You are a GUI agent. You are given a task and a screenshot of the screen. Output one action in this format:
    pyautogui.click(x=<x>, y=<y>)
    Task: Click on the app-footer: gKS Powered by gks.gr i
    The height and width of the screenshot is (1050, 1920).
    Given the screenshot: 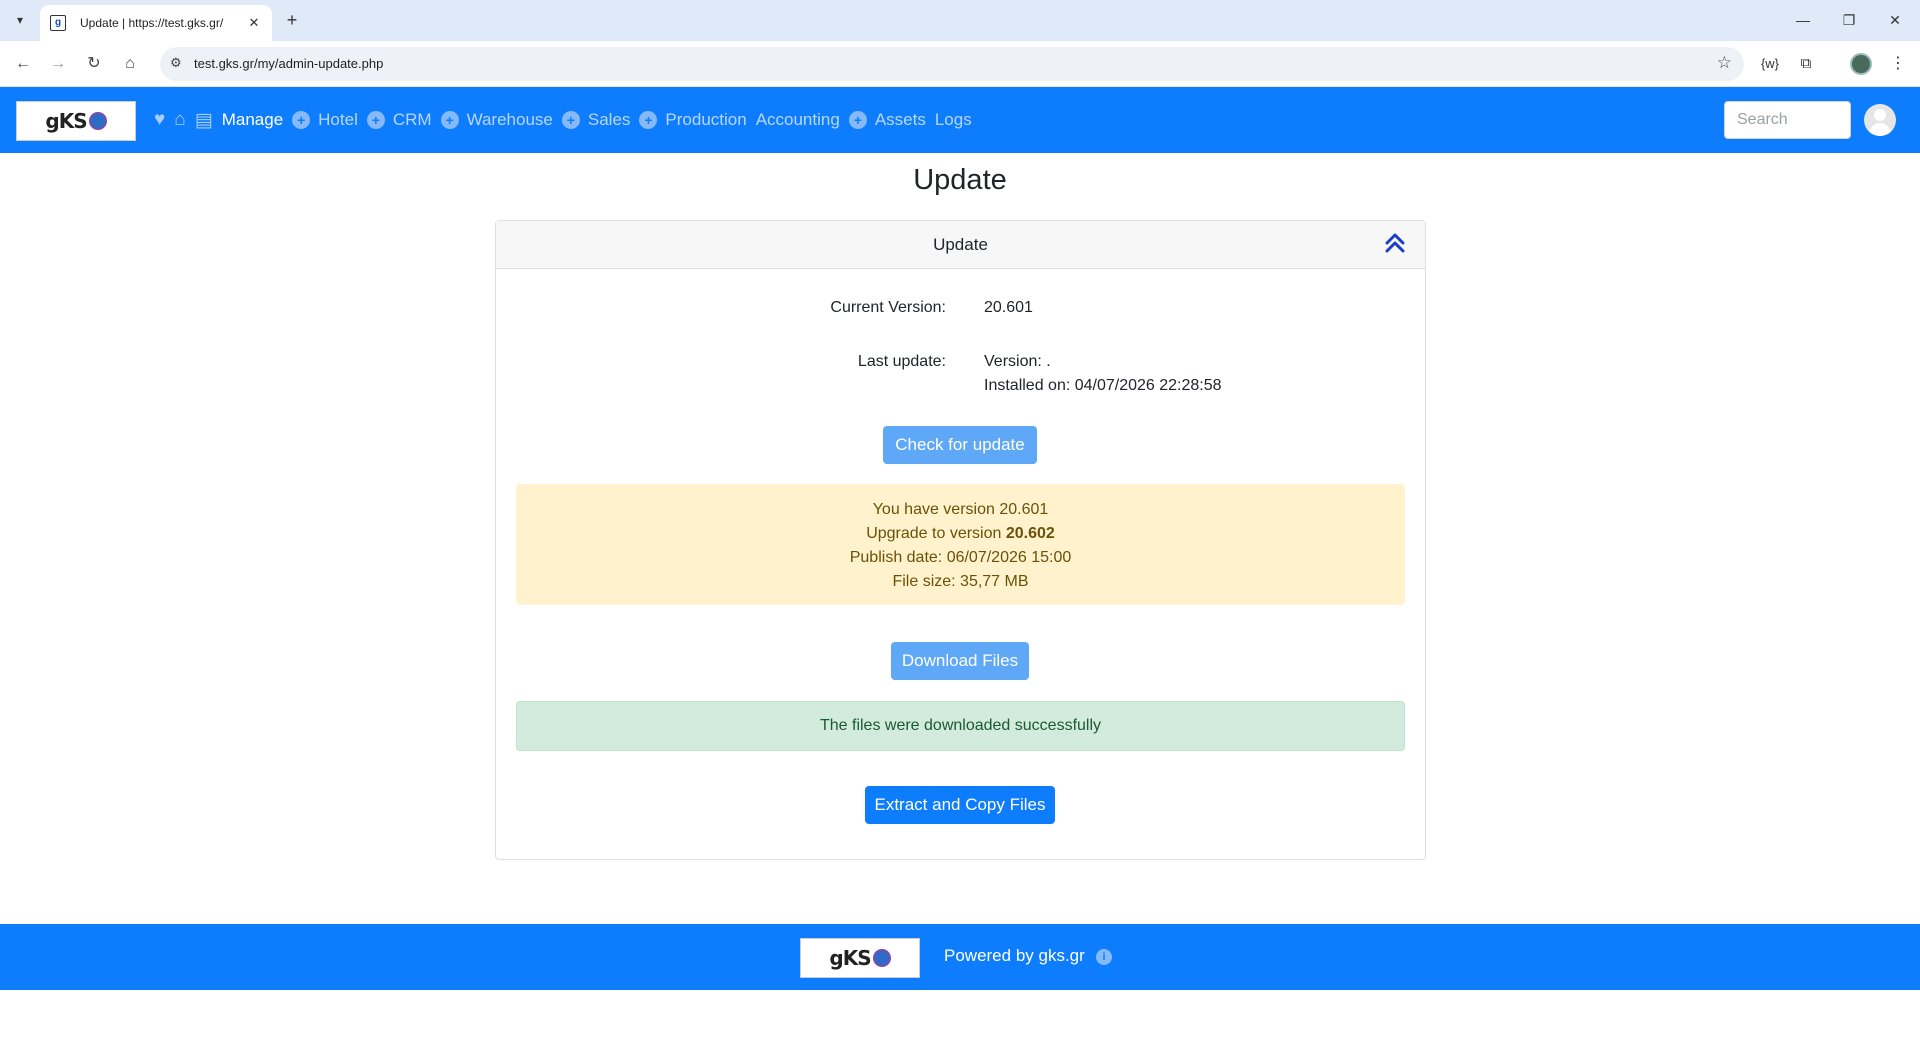 What is the action you would take?
    pyautogui.click(x=960, y=957)
    